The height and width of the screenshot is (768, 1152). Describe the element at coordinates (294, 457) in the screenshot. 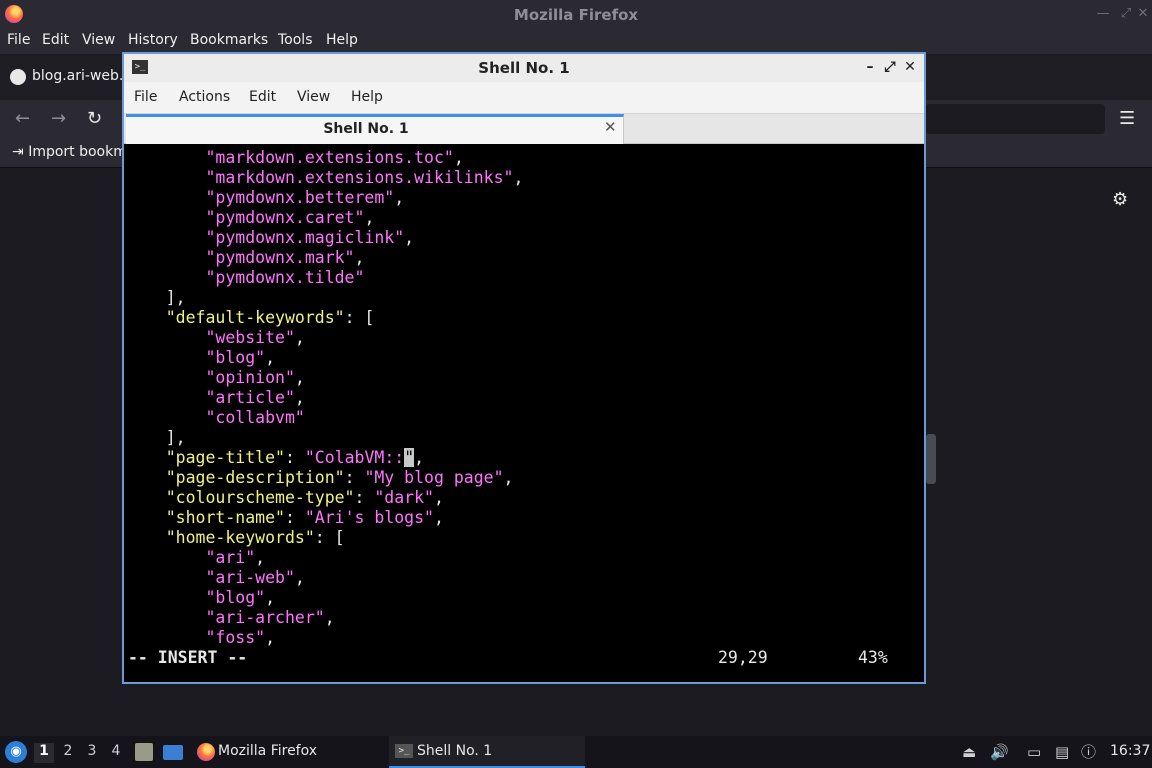

I see `code-token: :` at that location.